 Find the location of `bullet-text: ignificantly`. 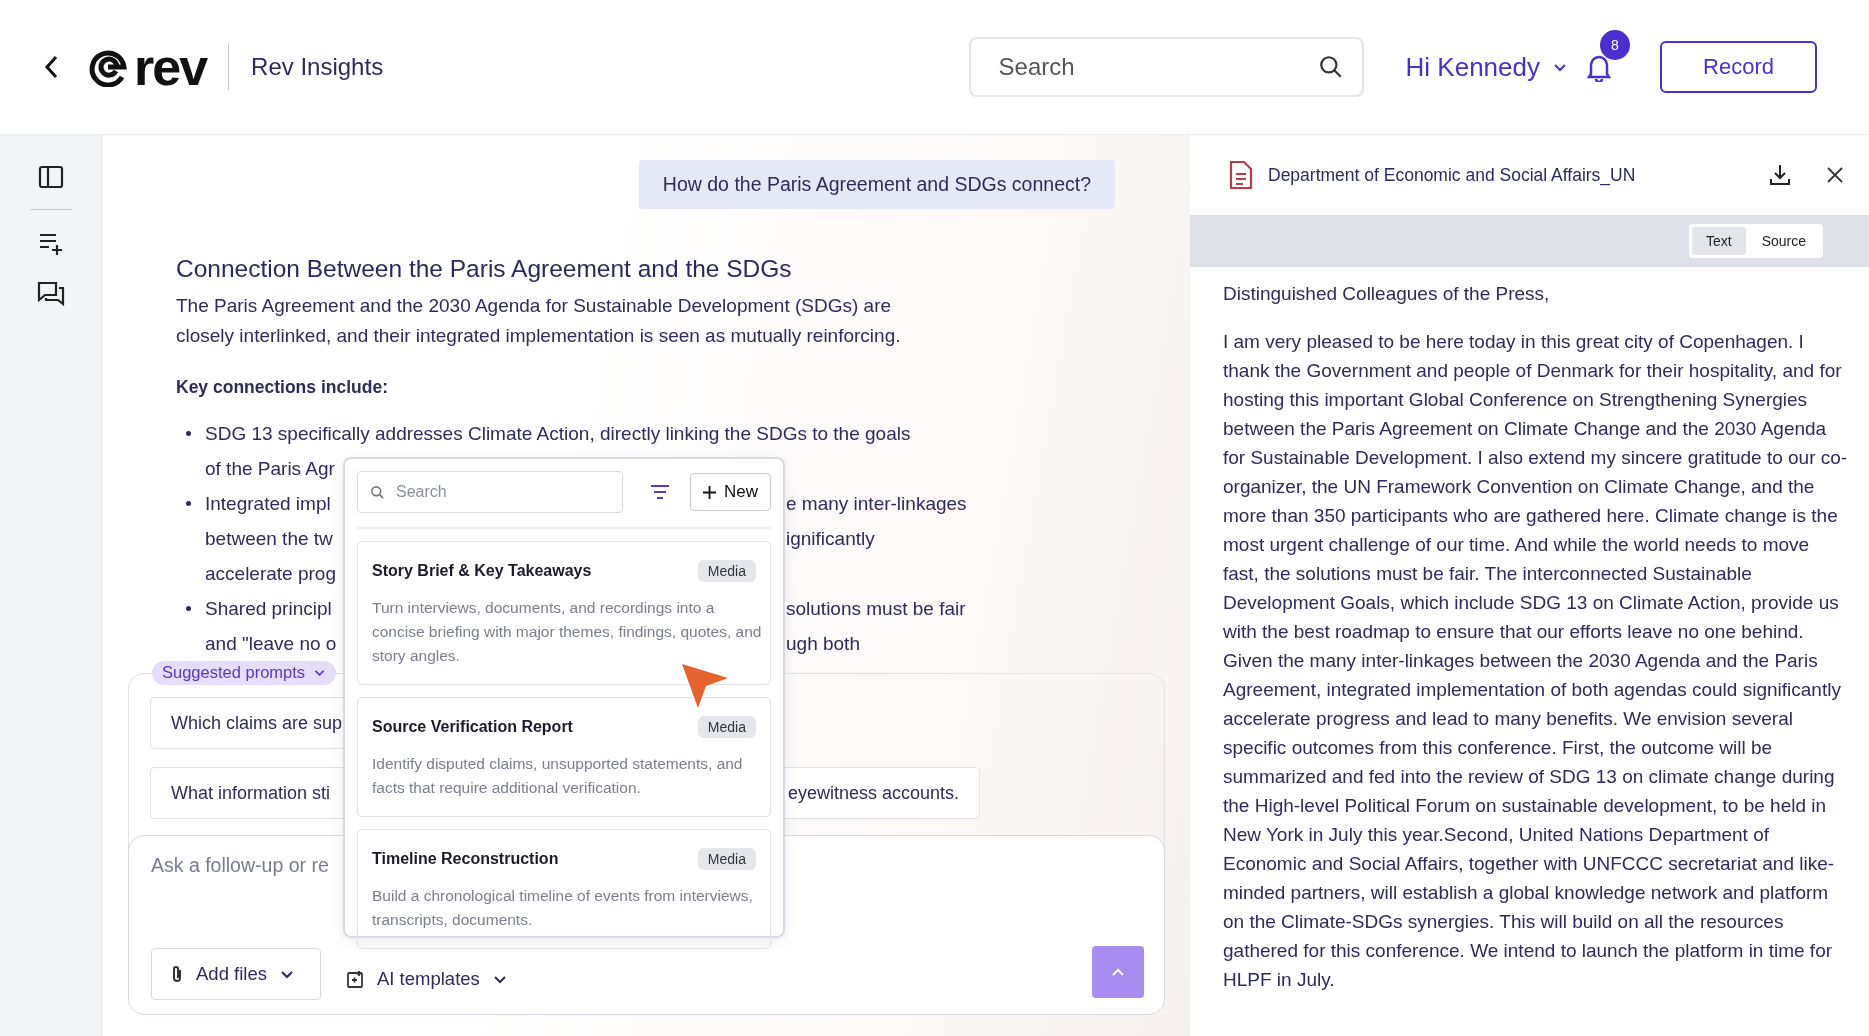

bullet-text: ignificantly is located at coordinates (830, 539).